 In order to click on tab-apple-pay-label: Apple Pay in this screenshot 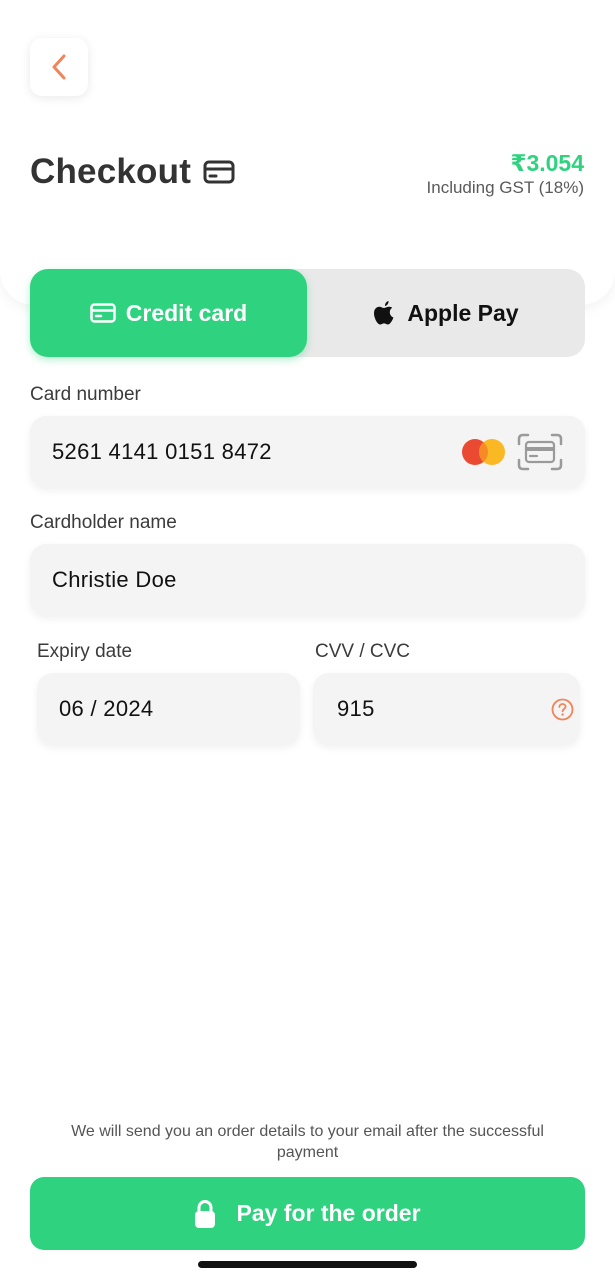, I will do `click(463, 312)`.